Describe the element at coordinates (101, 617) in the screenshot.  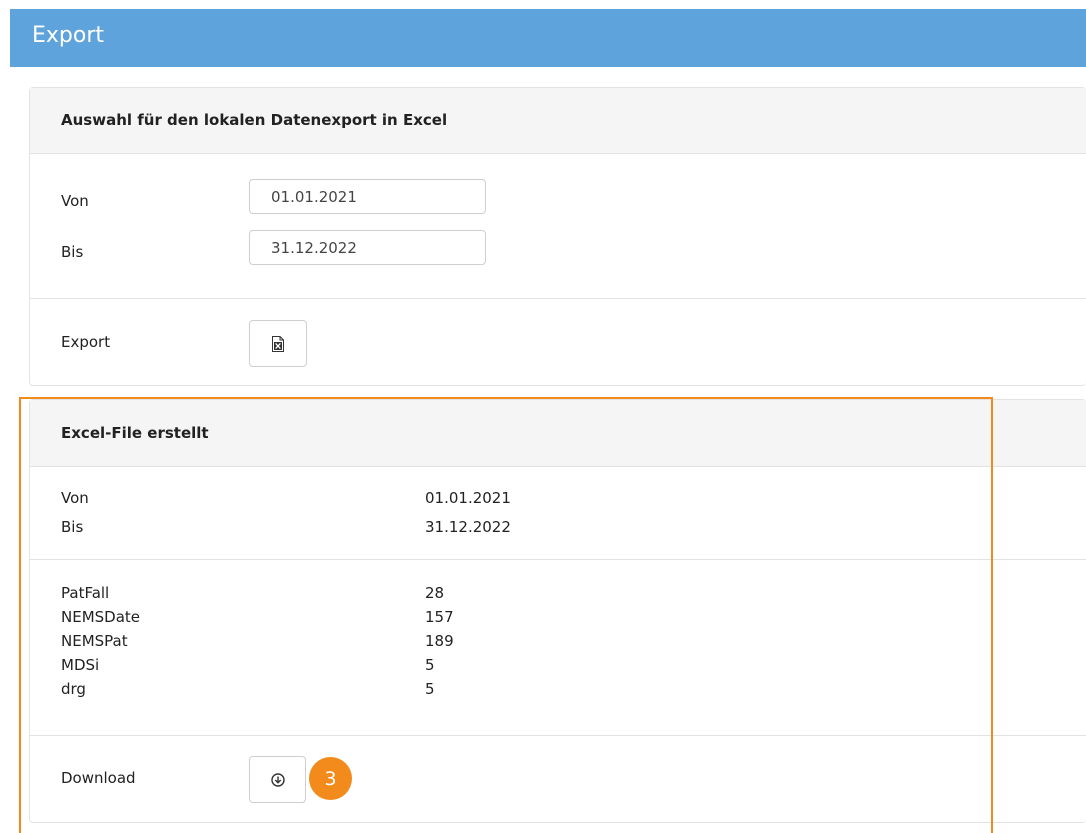
I see `count-label-nemsdate: NEMSDate` at that location.